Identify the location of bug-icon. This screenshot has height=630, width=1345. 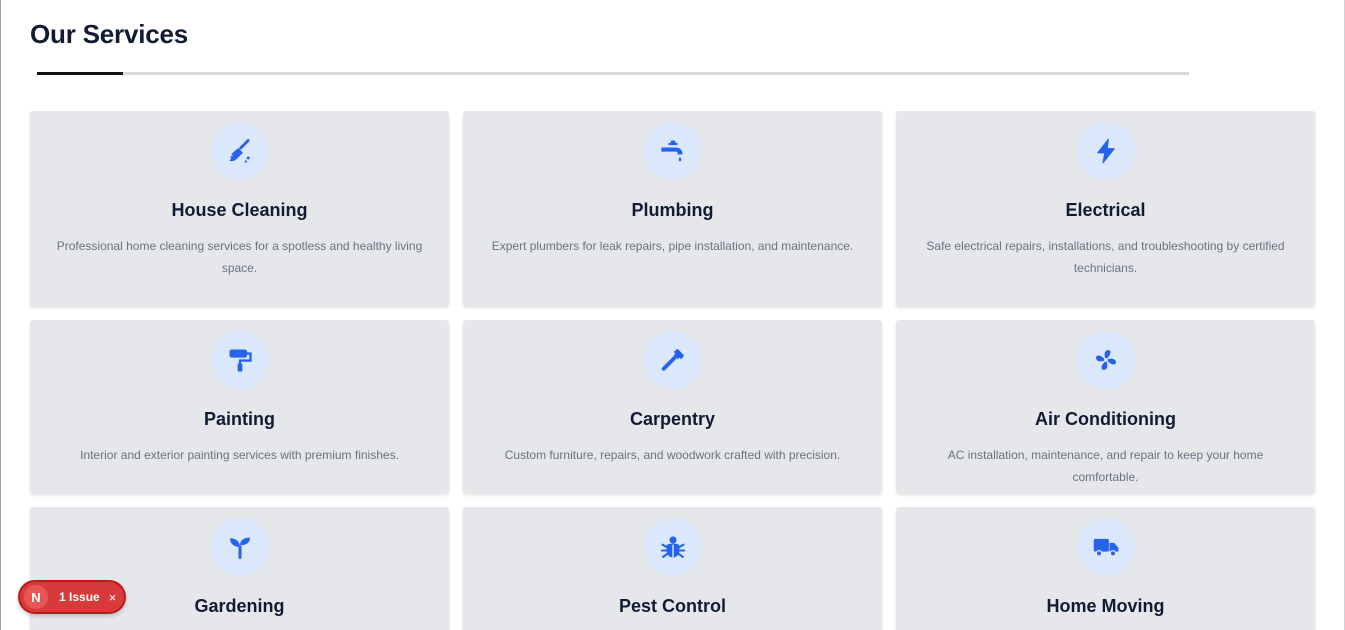
(672, 547).